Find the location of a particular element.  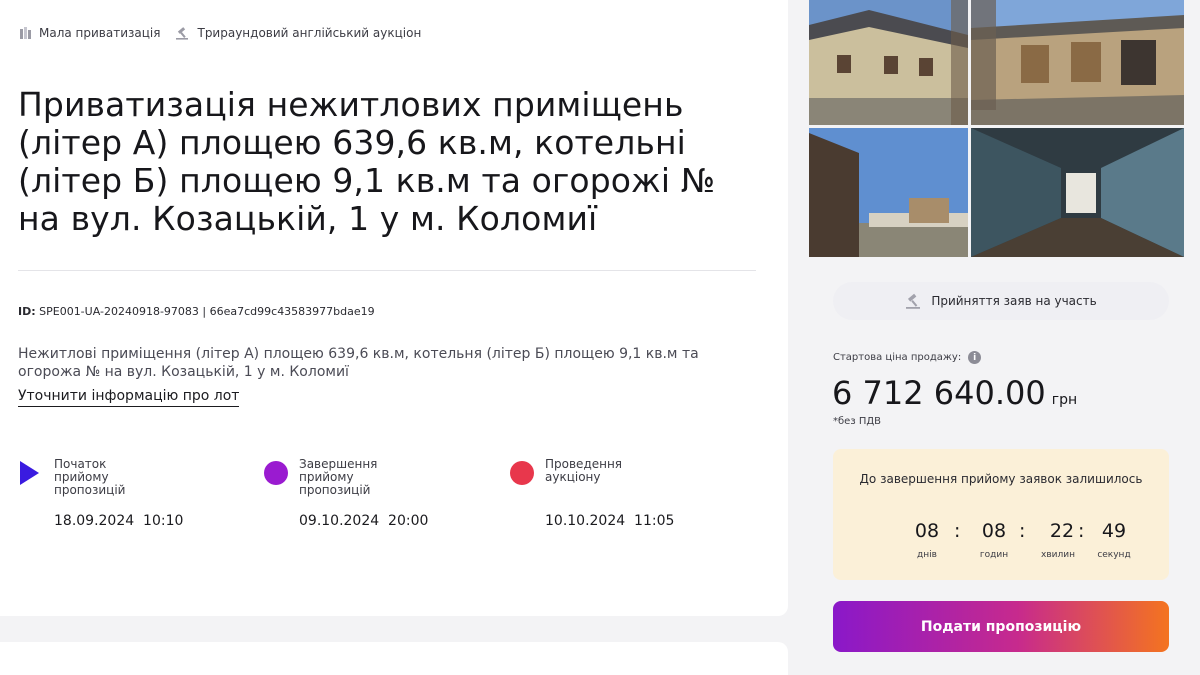

timeline-date: 09.10.2024 20:00 is located at coordinates (364, 521).